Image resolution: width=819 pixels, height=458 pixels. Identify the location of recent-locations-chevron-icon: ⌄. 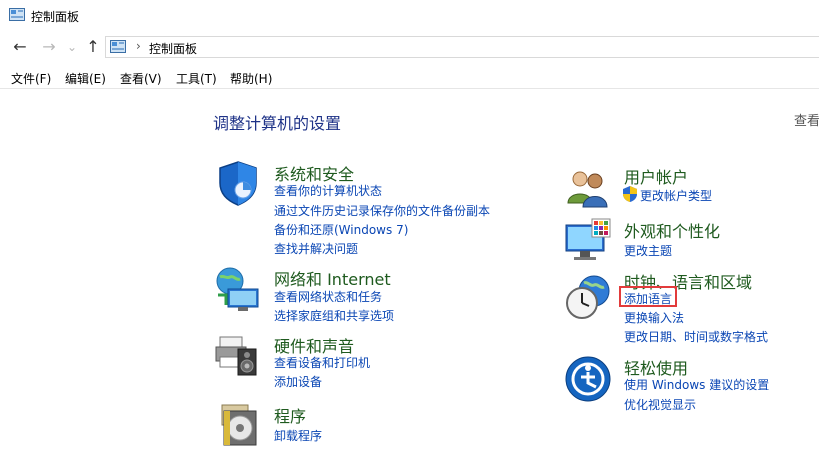
(72, 47).